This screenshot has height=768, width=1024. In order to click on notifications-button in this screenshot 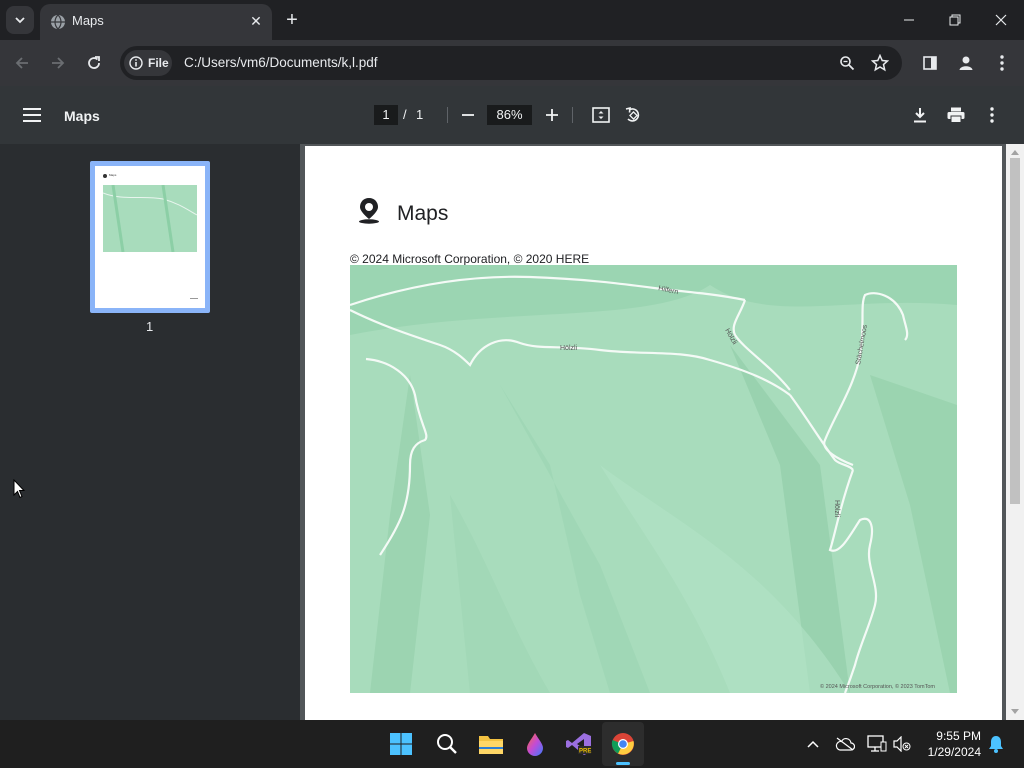, I will do `click(996, 744)`.